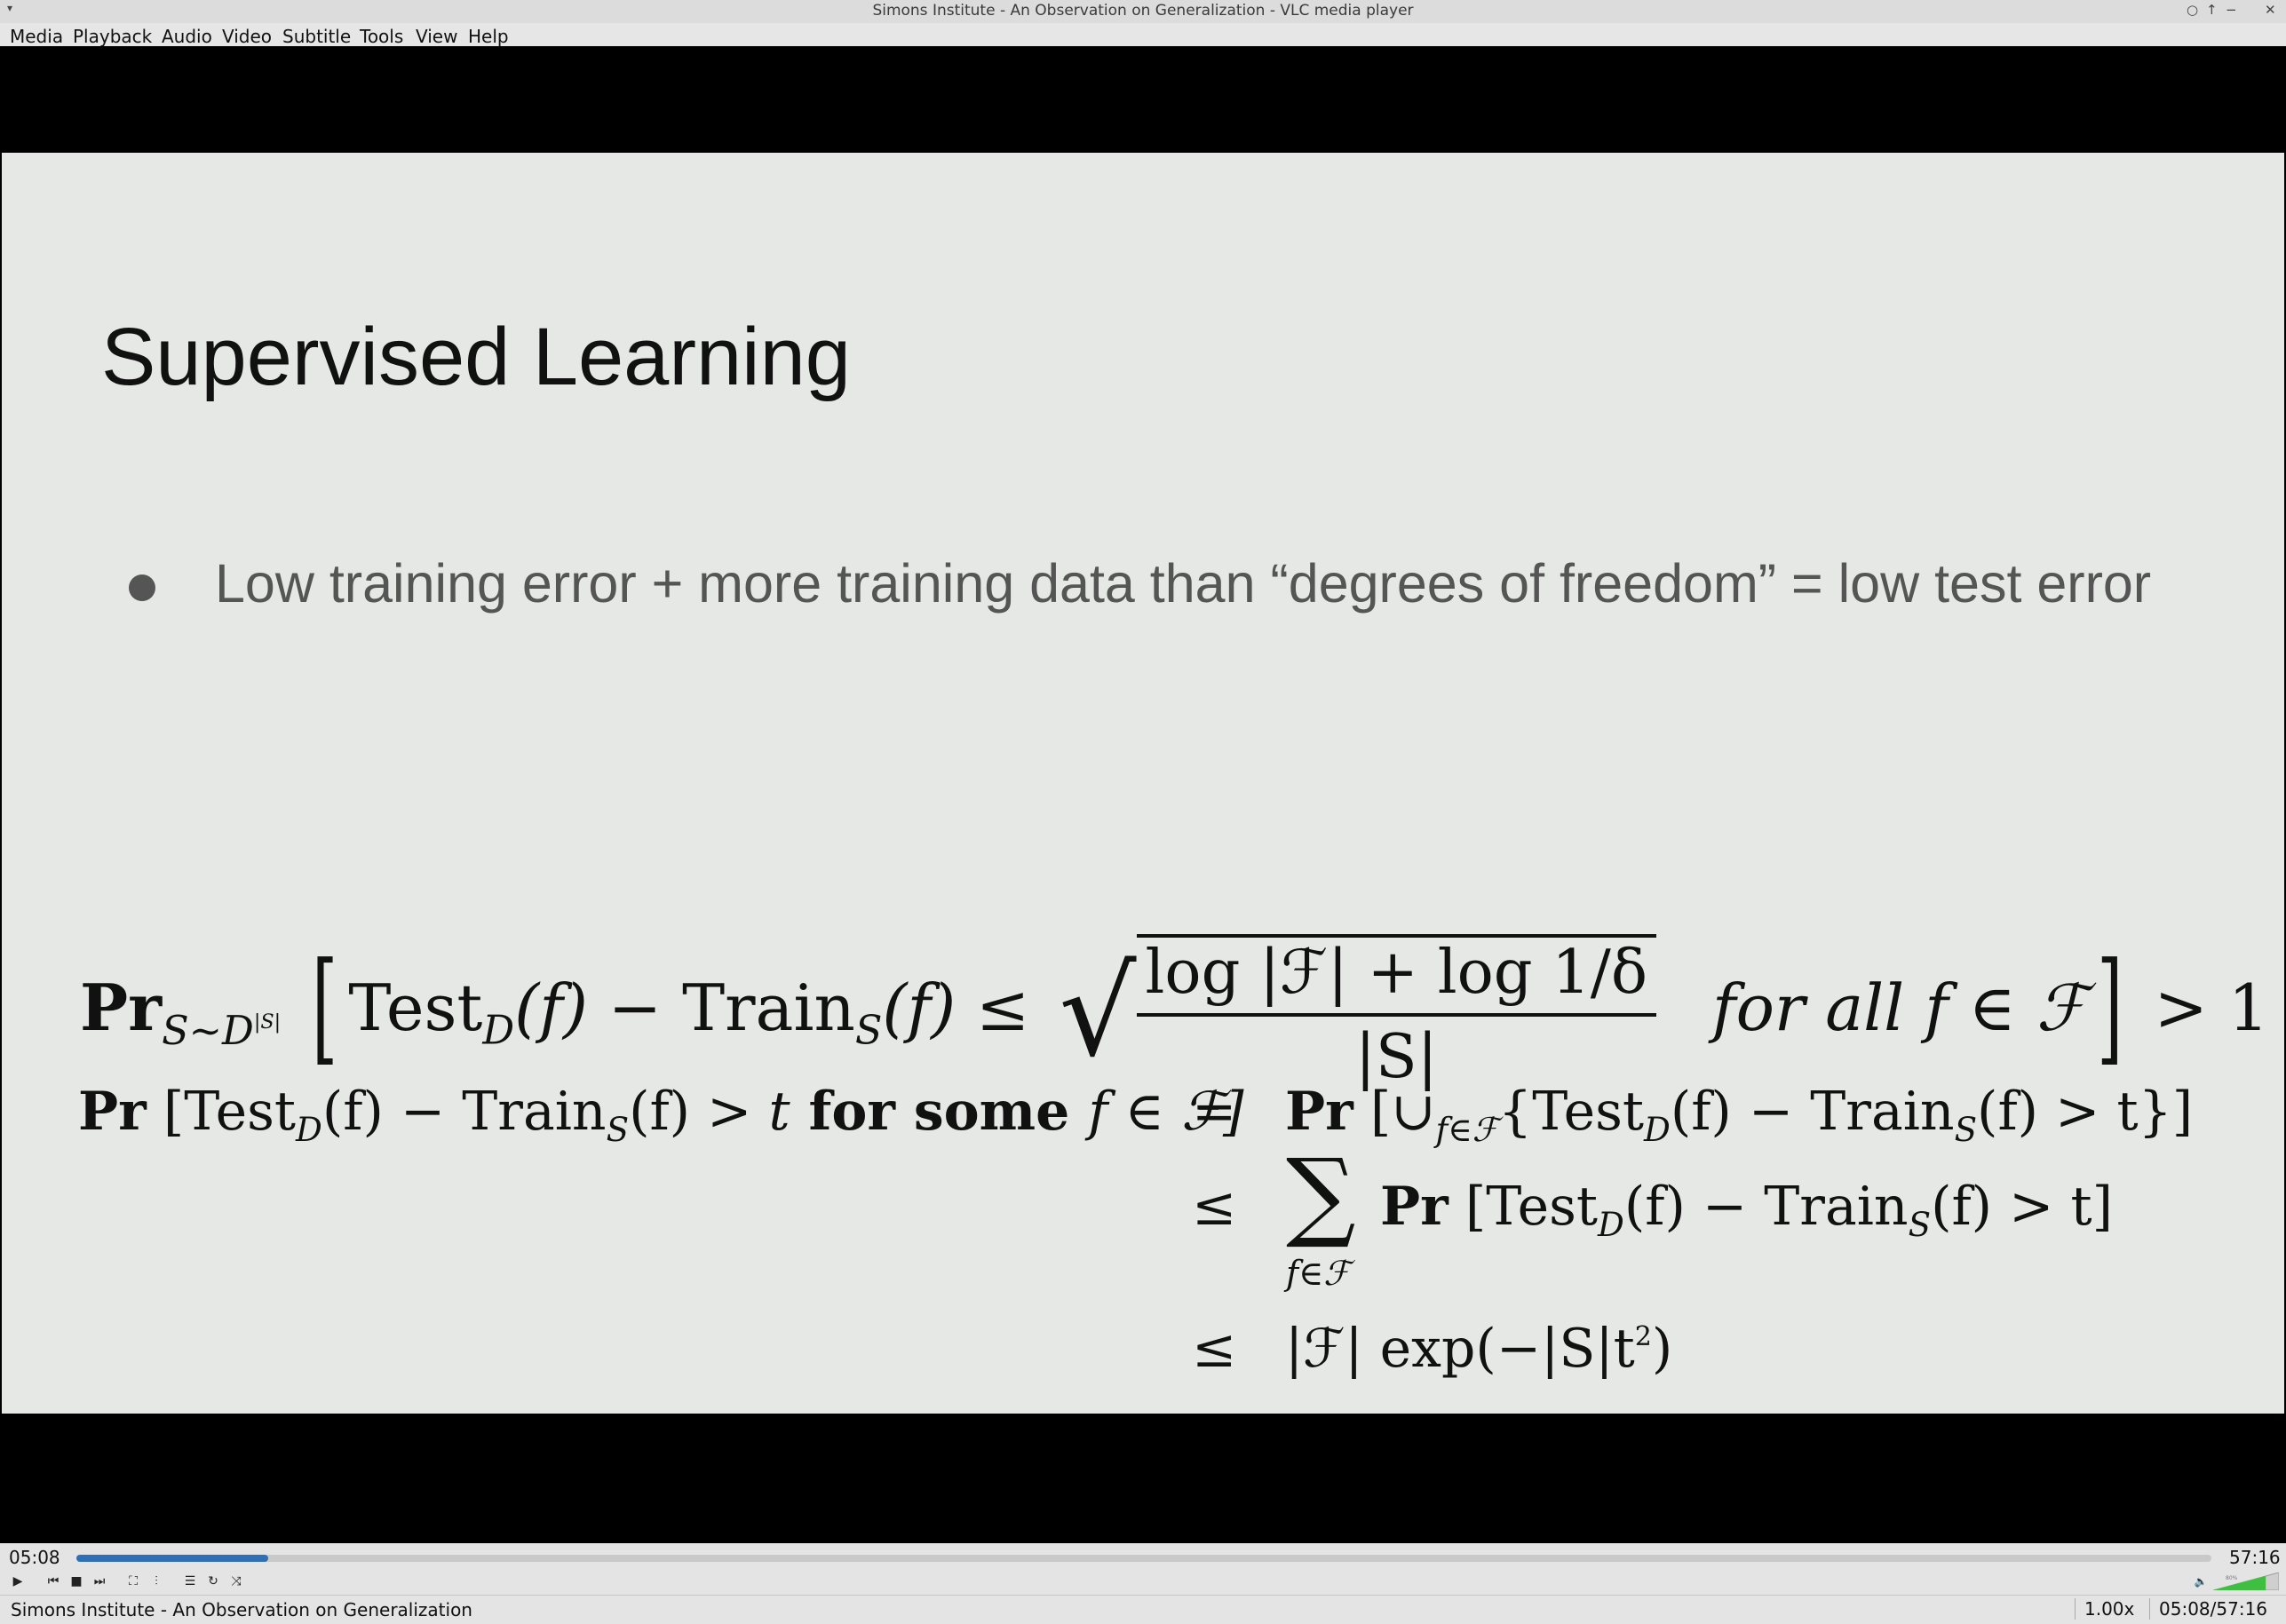 The height and width of the screenshot is (1624, 2286). Describe the element at coordinates (247, 36) in the screenshot. I see `menu-video: Video` at that location.